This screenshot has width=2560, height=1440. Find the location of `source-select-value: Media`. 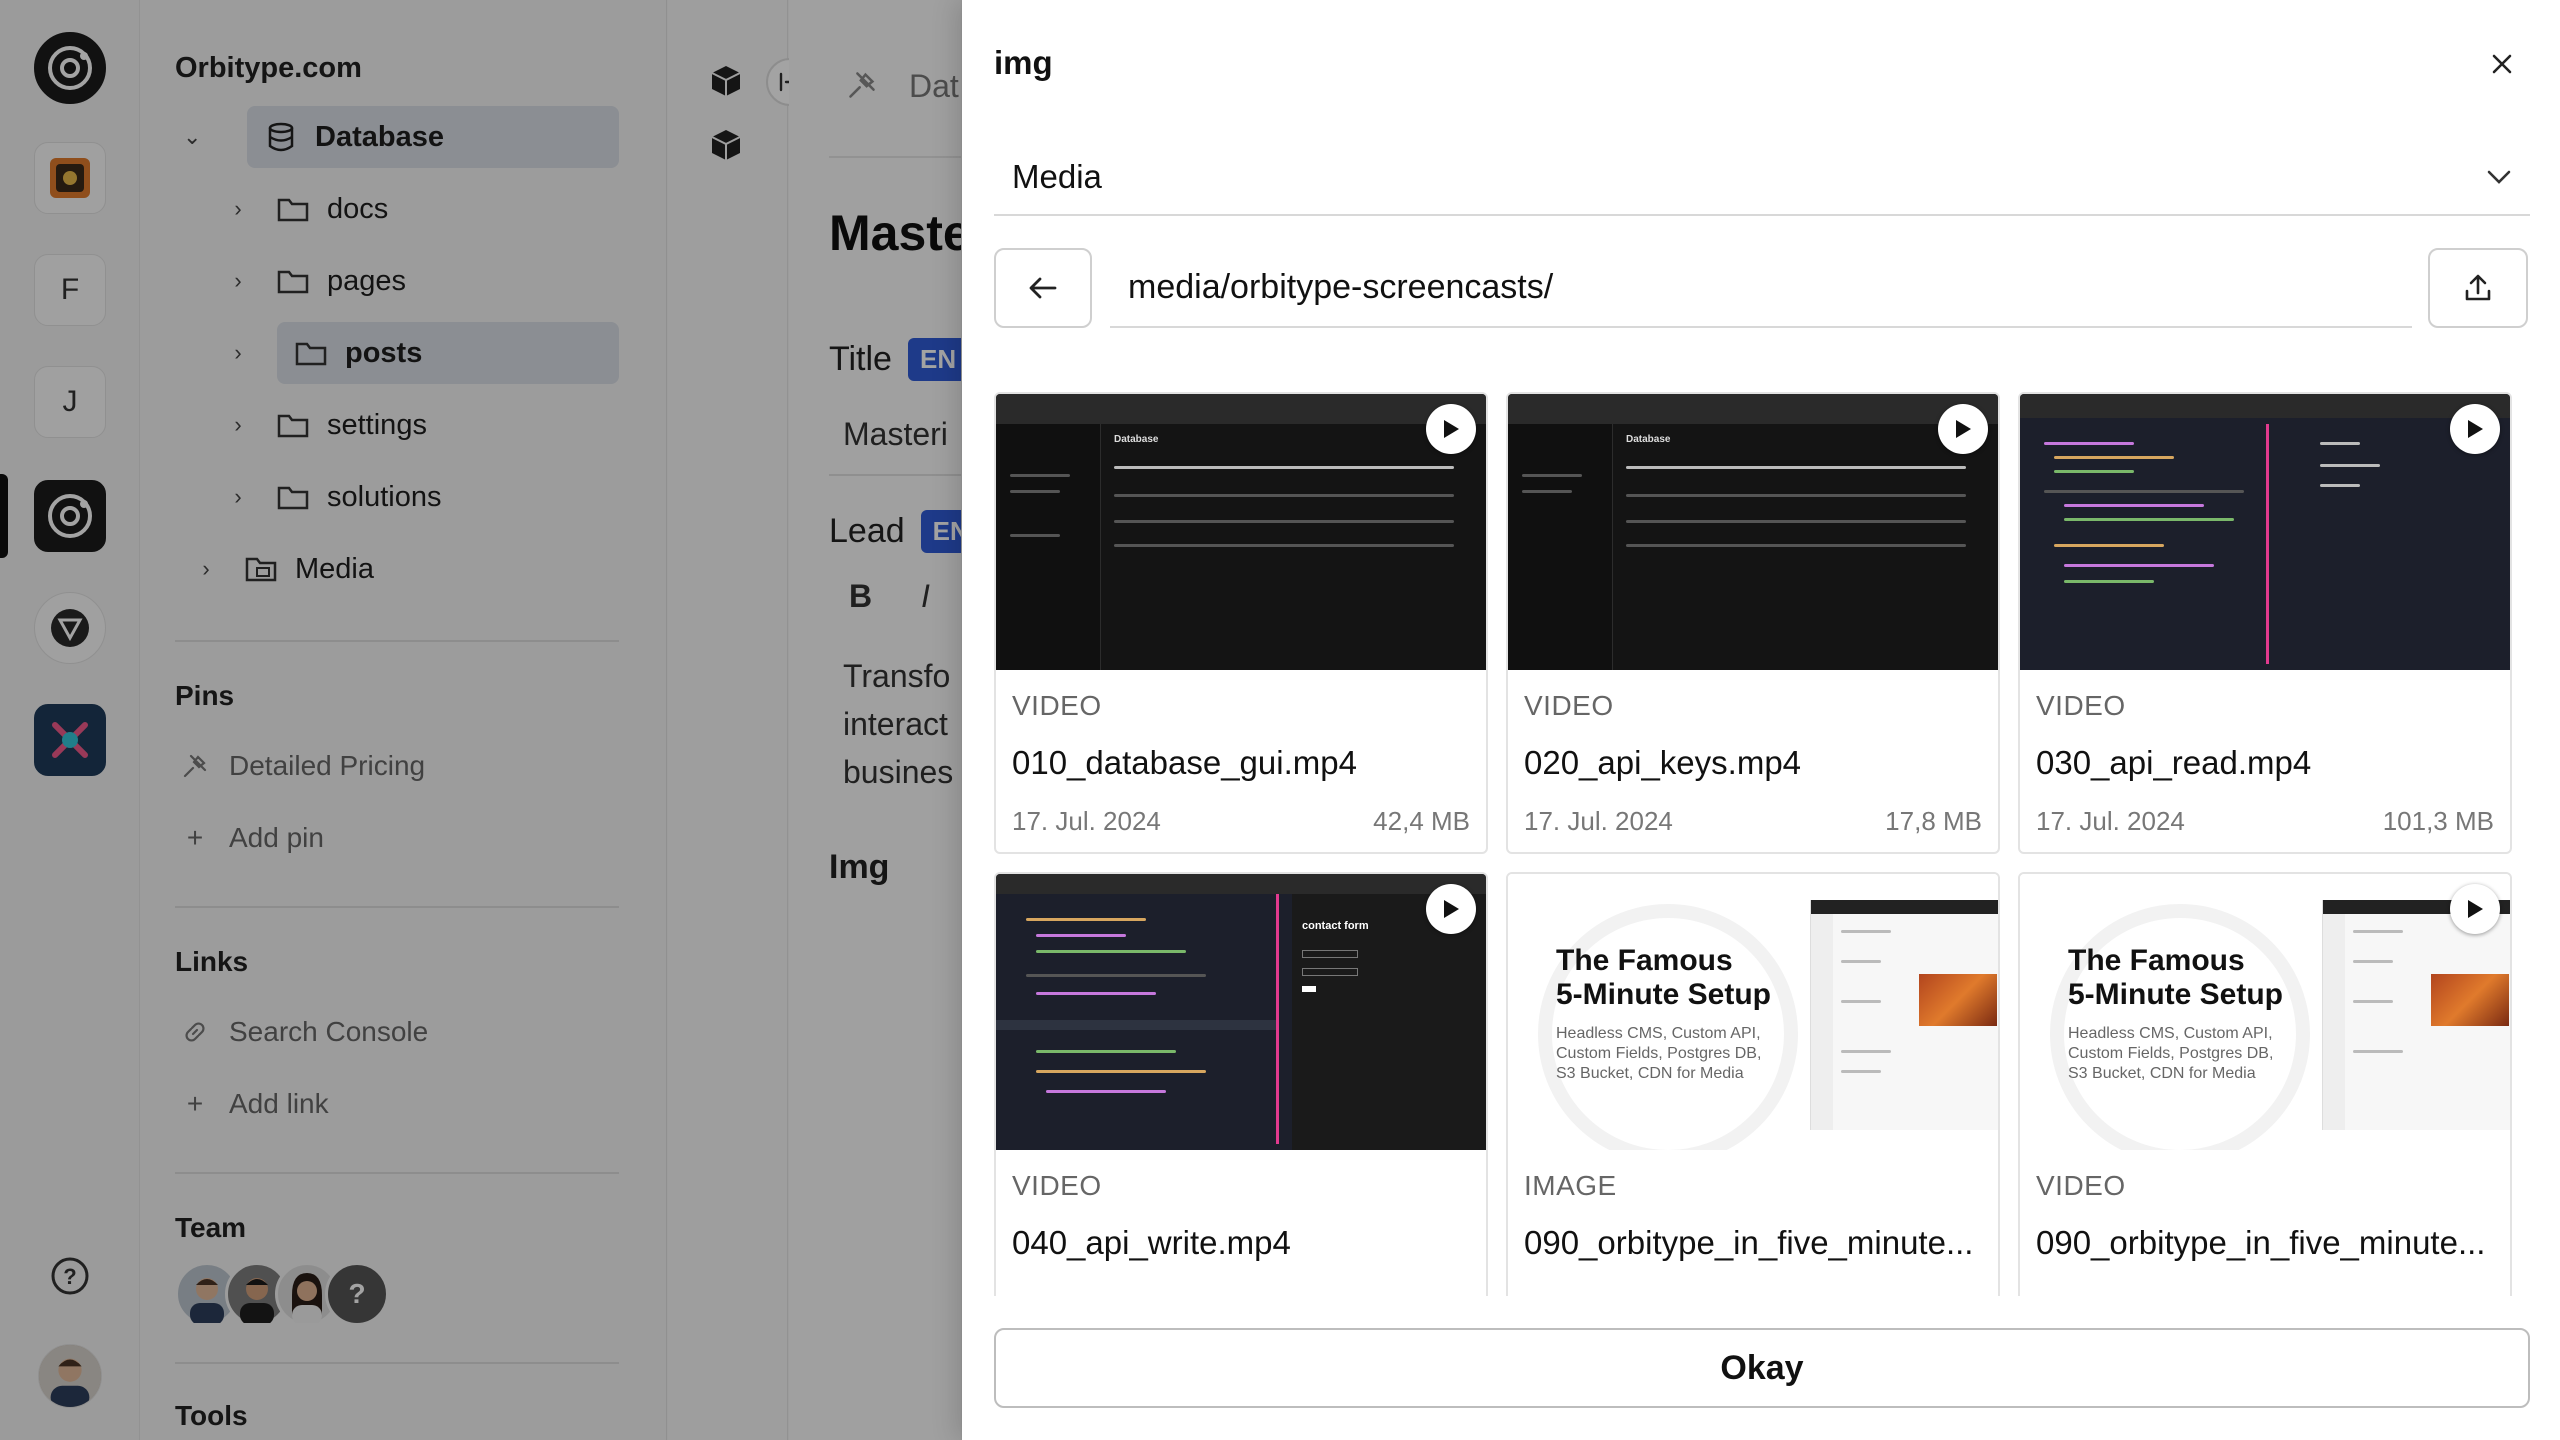

source-select-value: Media is located at coordinates (1057, 176).